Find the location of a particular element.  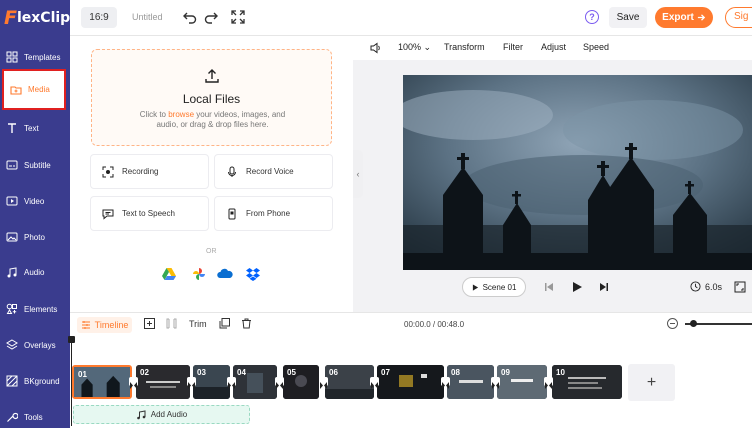

sidebar-item-video: Video is located at coordinates (34, 201).